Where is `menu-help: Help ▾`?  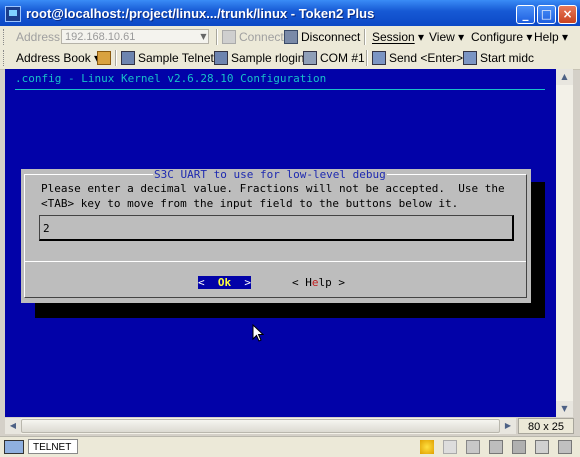 menu-help: Help ▾ is located at coordinates (551, 37).